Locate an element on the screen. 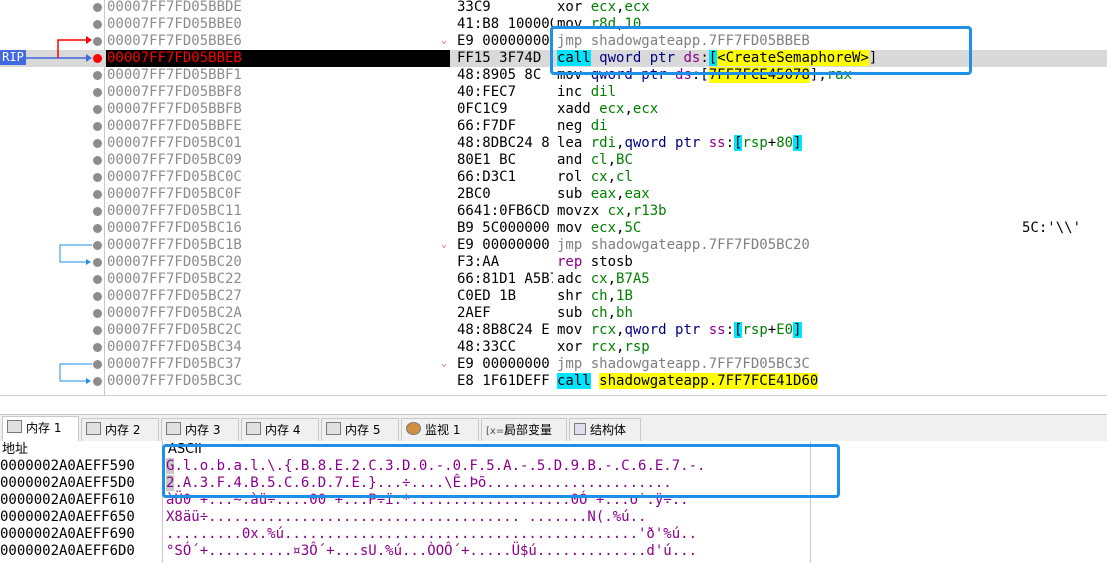 Image resolution: width=1107 pixels, height=563 pixels. instruction-text: xadd ecx,ecx is located at coordinates (607, 109).